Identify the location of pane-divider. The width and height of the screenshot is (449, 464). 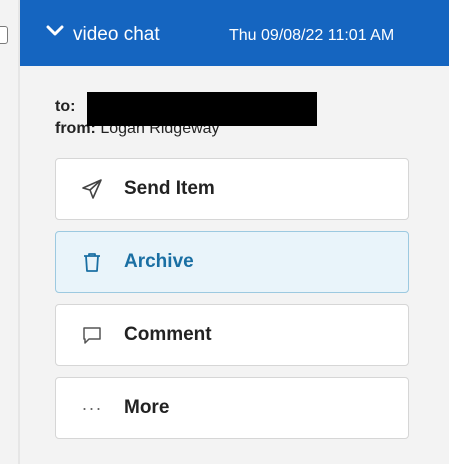
(19, 232).